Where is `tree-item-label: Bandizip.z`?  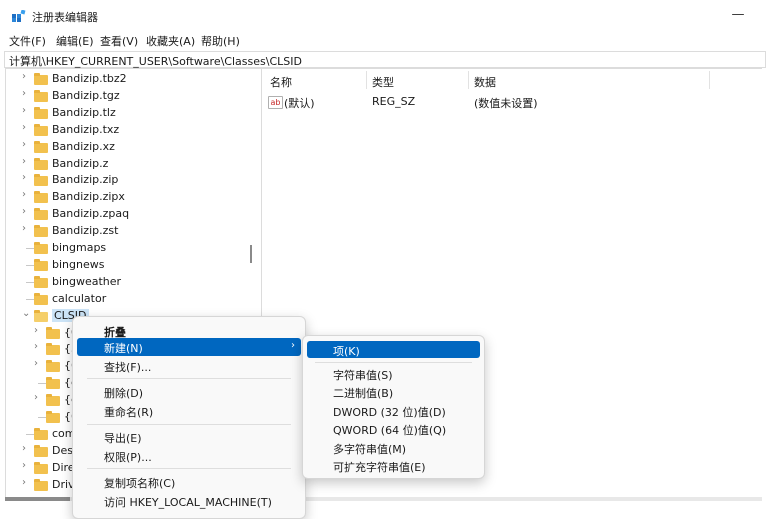
tree-item-label: Bandizip.z is located at coordinates (80, 163).